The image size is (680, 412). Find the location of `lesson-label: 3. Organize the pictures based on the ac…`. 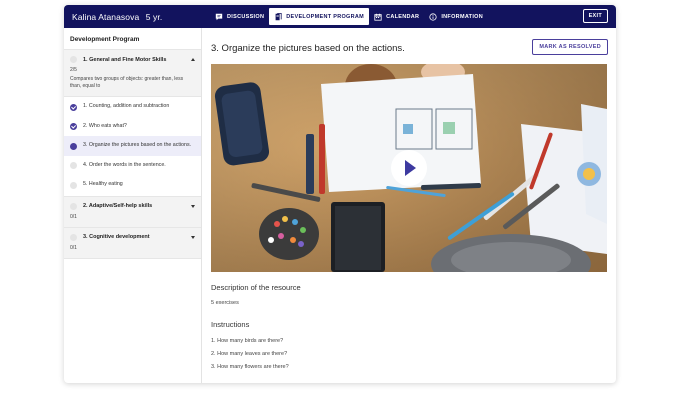

lesson-label: 3. Organize the pictures based on the ac… is located at coordinates (137, 145).